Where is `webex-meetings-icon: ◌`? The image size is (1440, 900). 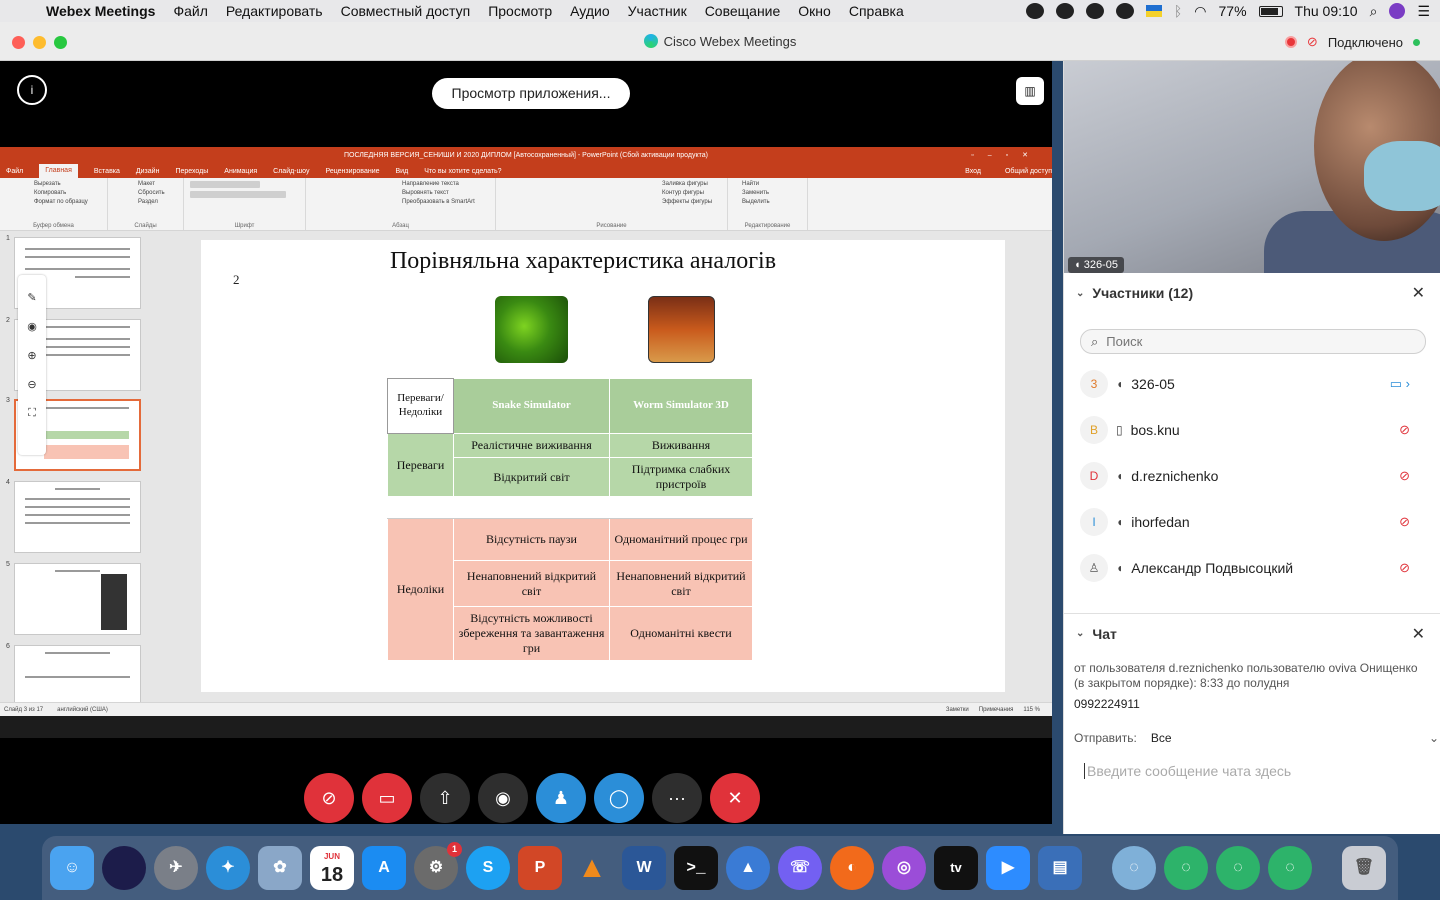
webex-meetings-icon: ◌ is located at coordinates (1186, 868).